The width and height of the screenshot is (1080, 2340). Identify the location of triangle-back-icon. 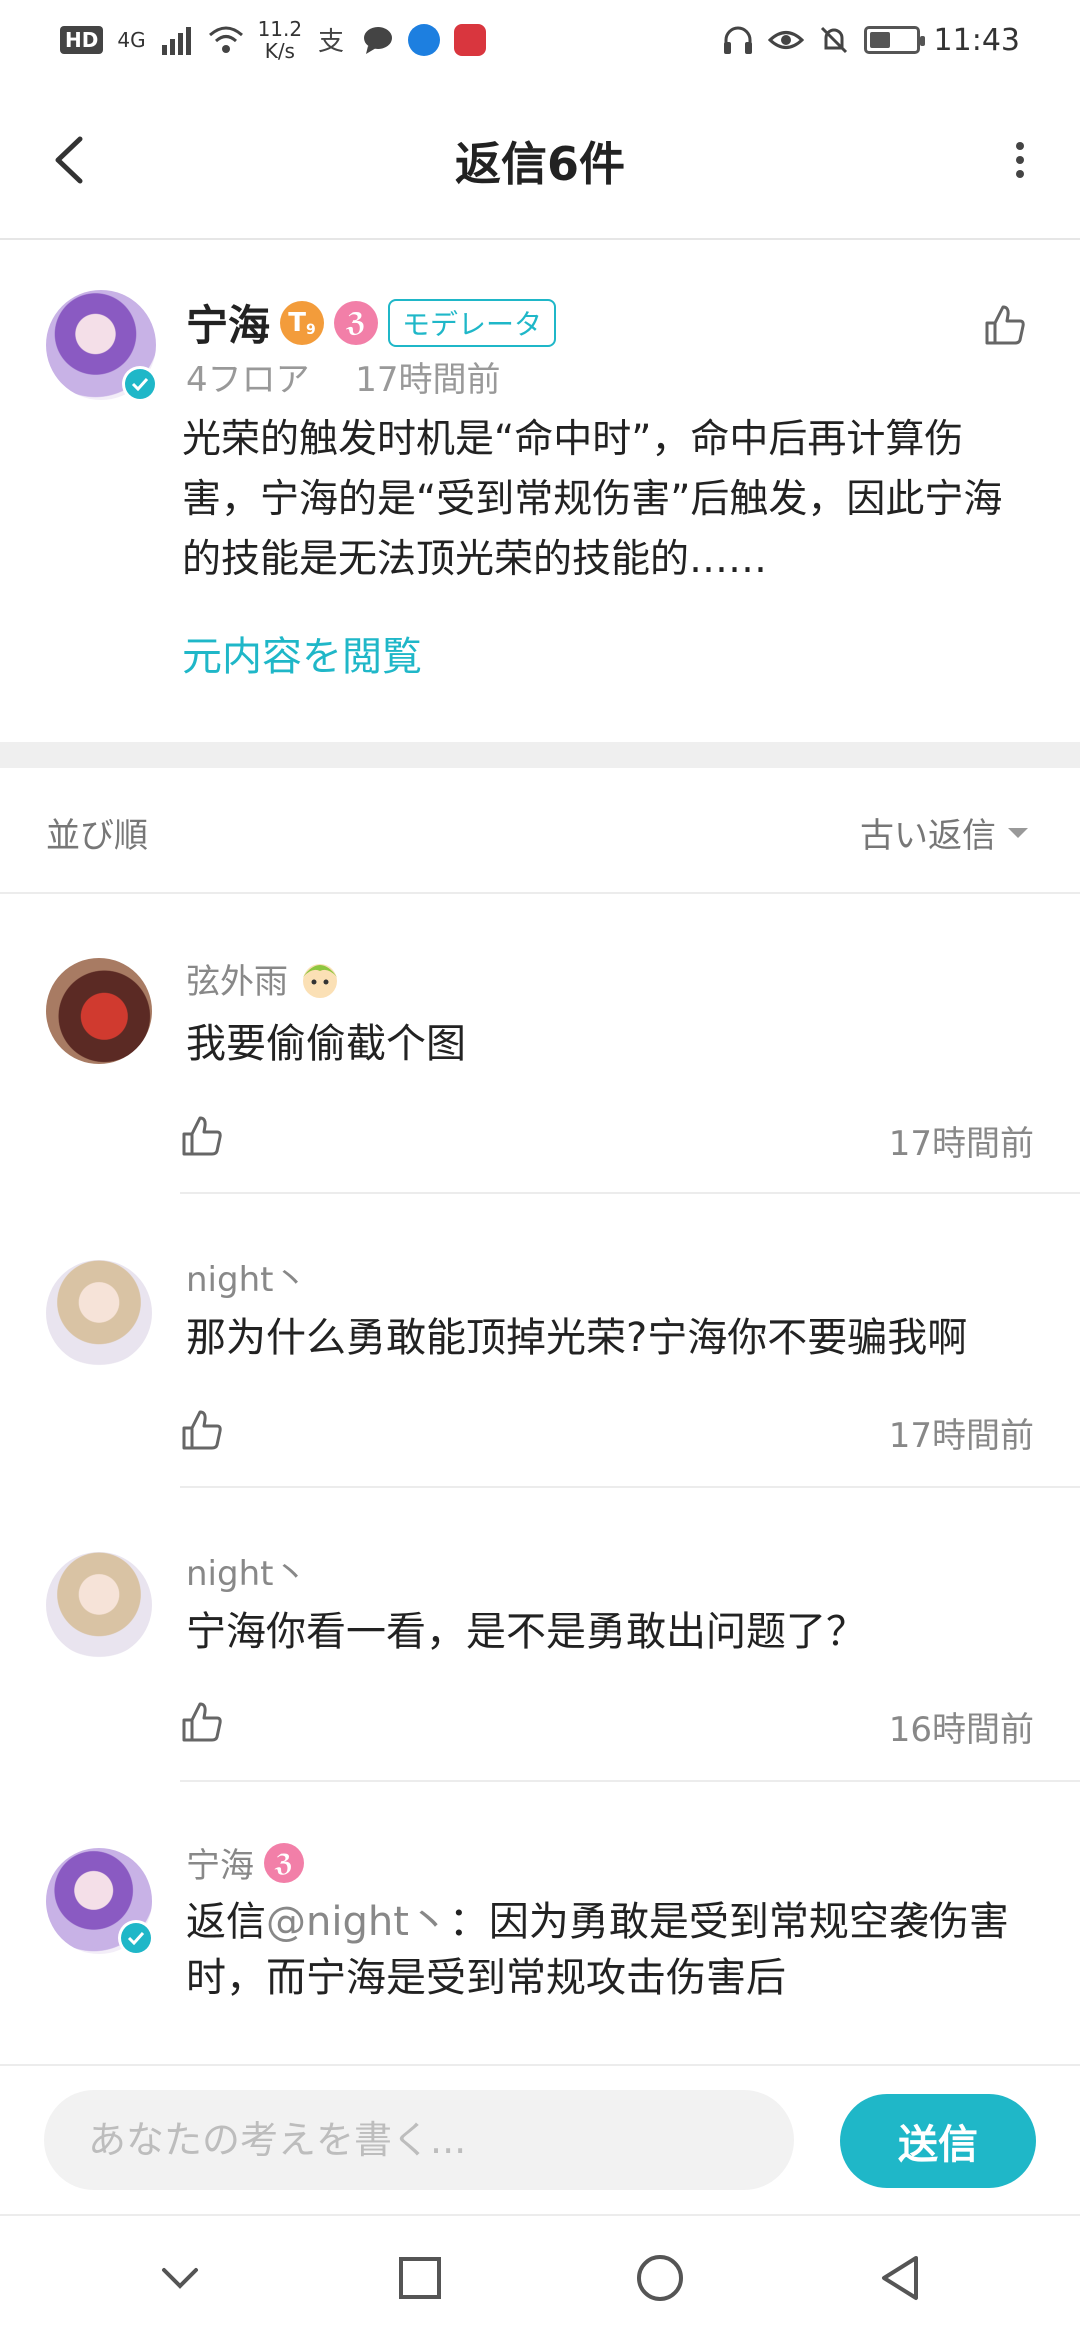
(900, 2278).